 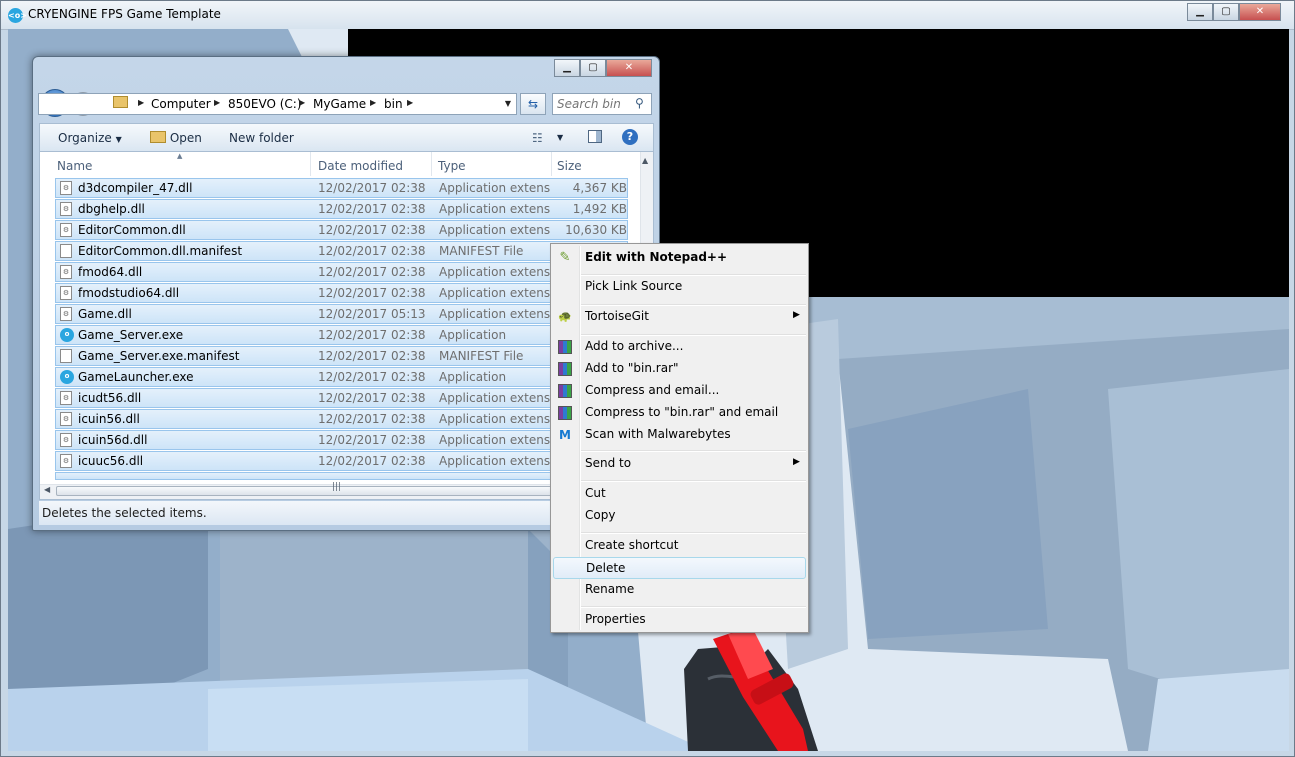 I want to click on breadcrumb-mygame: MyGame, so click(x=339, y=104).